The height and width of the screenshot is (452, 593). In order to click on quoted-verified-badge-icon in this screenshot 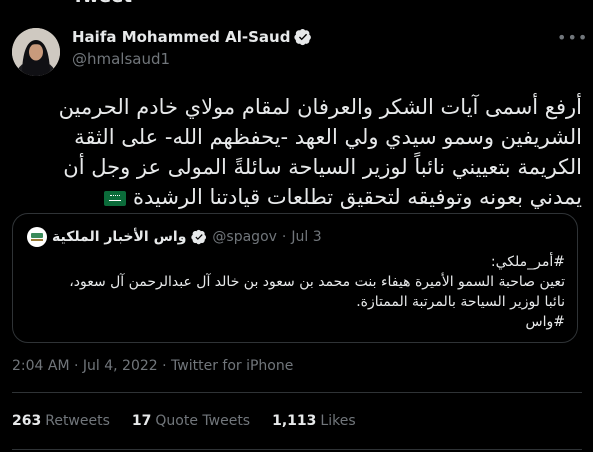, I will do `click(199, 237)`.